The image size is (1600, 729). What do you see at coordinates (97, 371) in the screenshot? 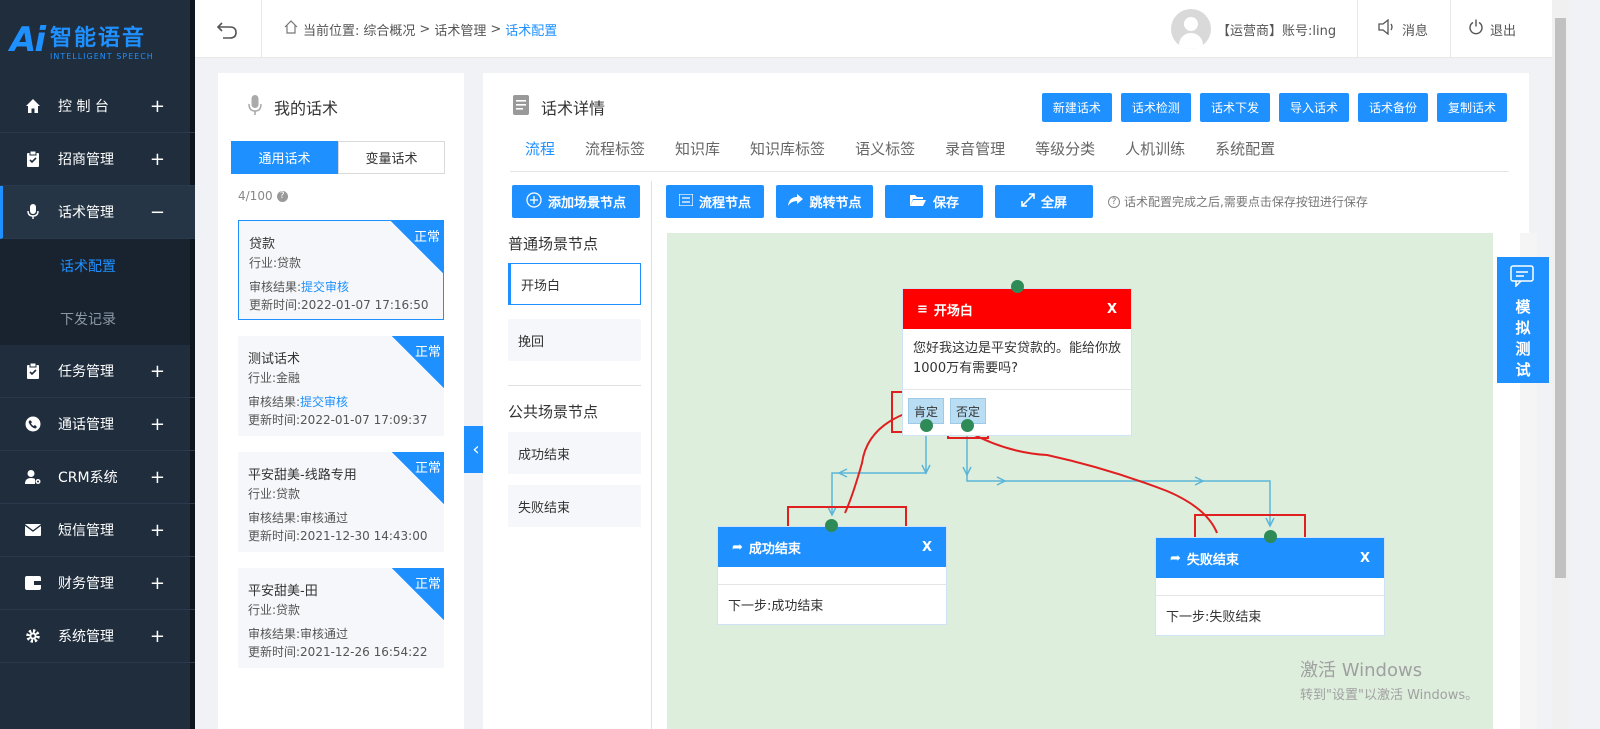
I see `sidebar-item-tasks: 任务管理 +` at bounding box center [97, 371].